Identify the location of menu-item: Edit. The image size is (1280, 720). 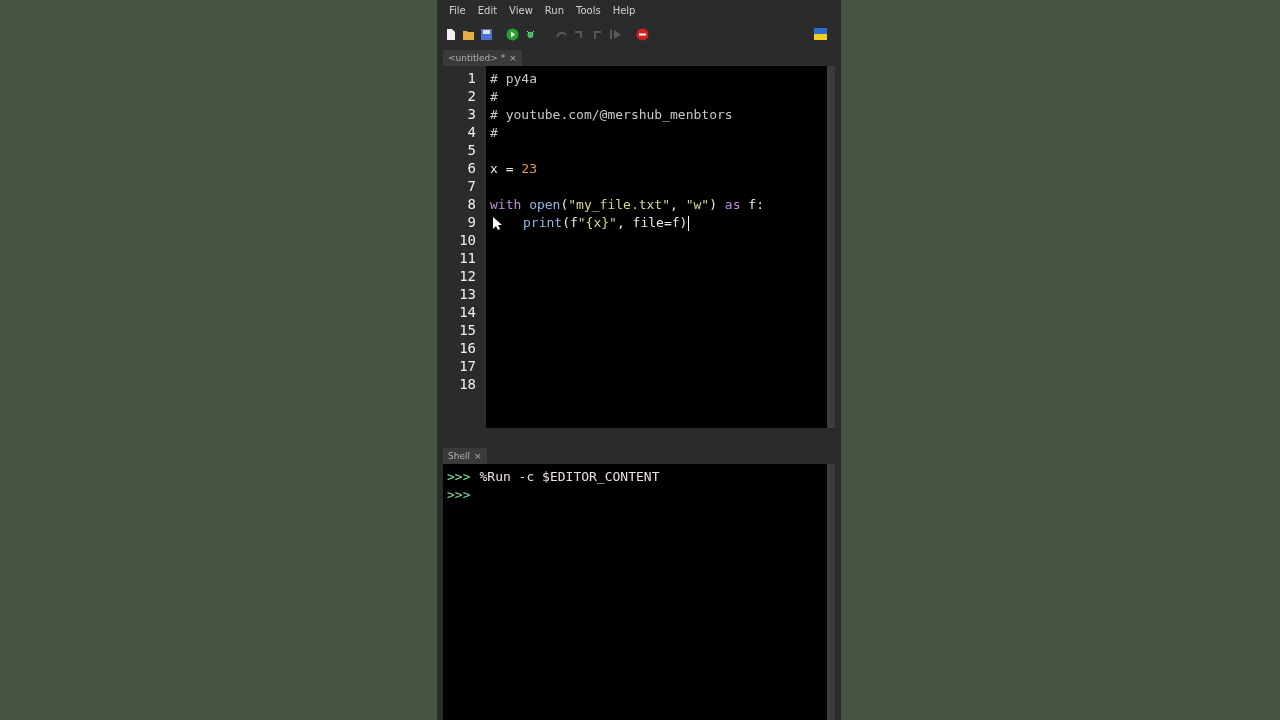
(487, 12).